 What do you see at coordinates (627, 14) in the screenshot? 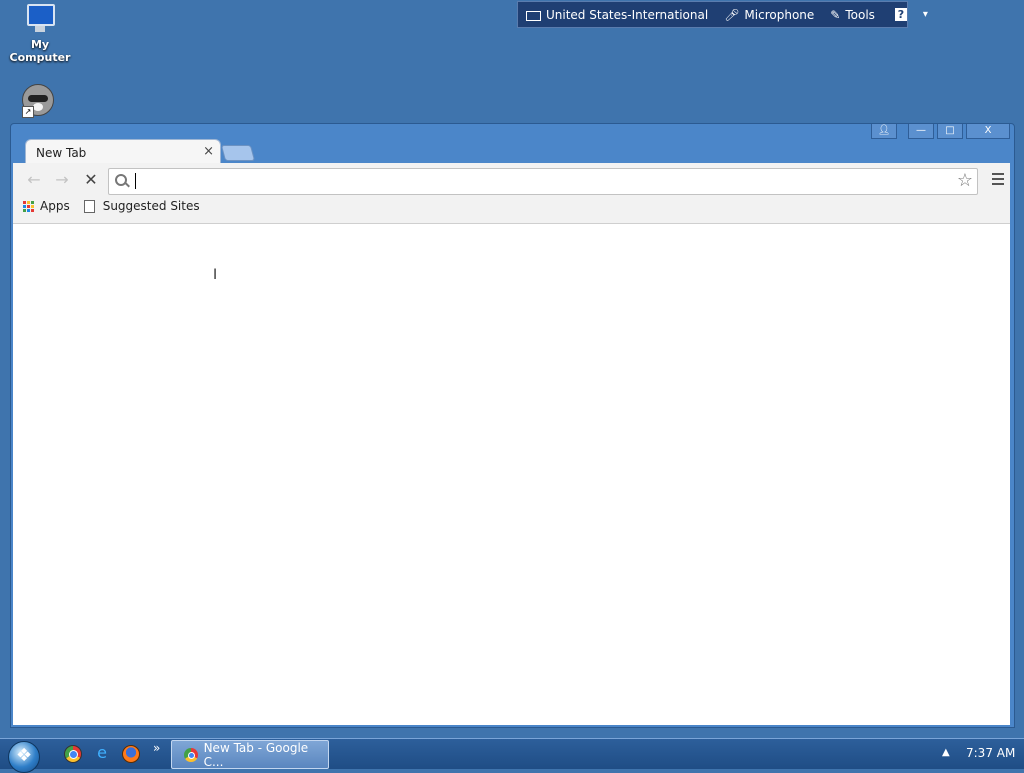
I see `language-label: United States-International` at bounding box center [627, 14].